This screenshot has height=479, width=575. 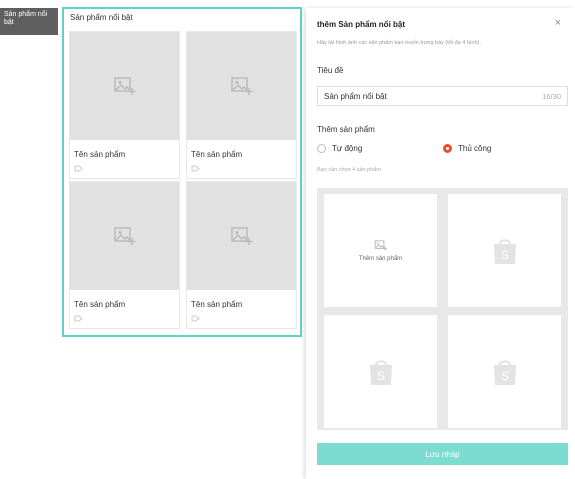 What do you see at coordinates (442, 454) in the screenshot?
I see `save-draft-button: Lưu nháp` at bounding box center [442, 454].